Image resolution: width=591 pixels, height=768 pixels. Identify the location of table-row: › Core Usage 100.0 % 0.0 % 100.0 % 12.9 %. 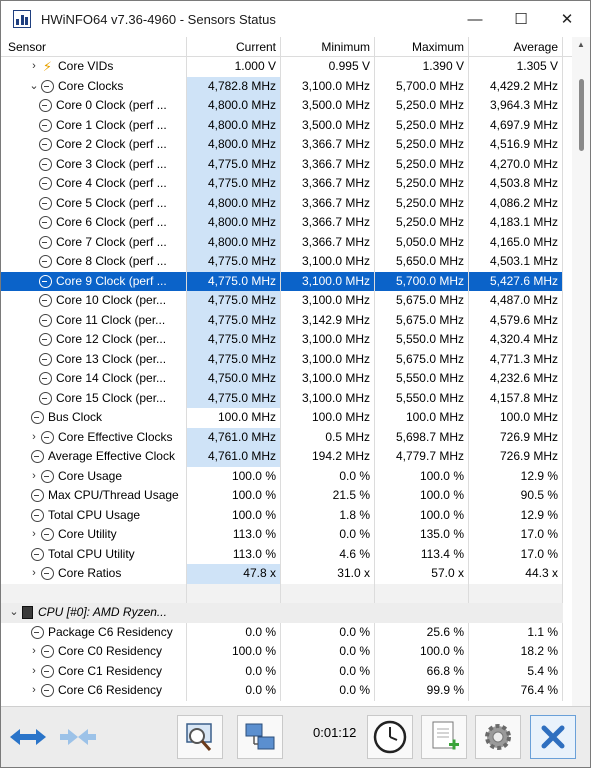
(286, 476).